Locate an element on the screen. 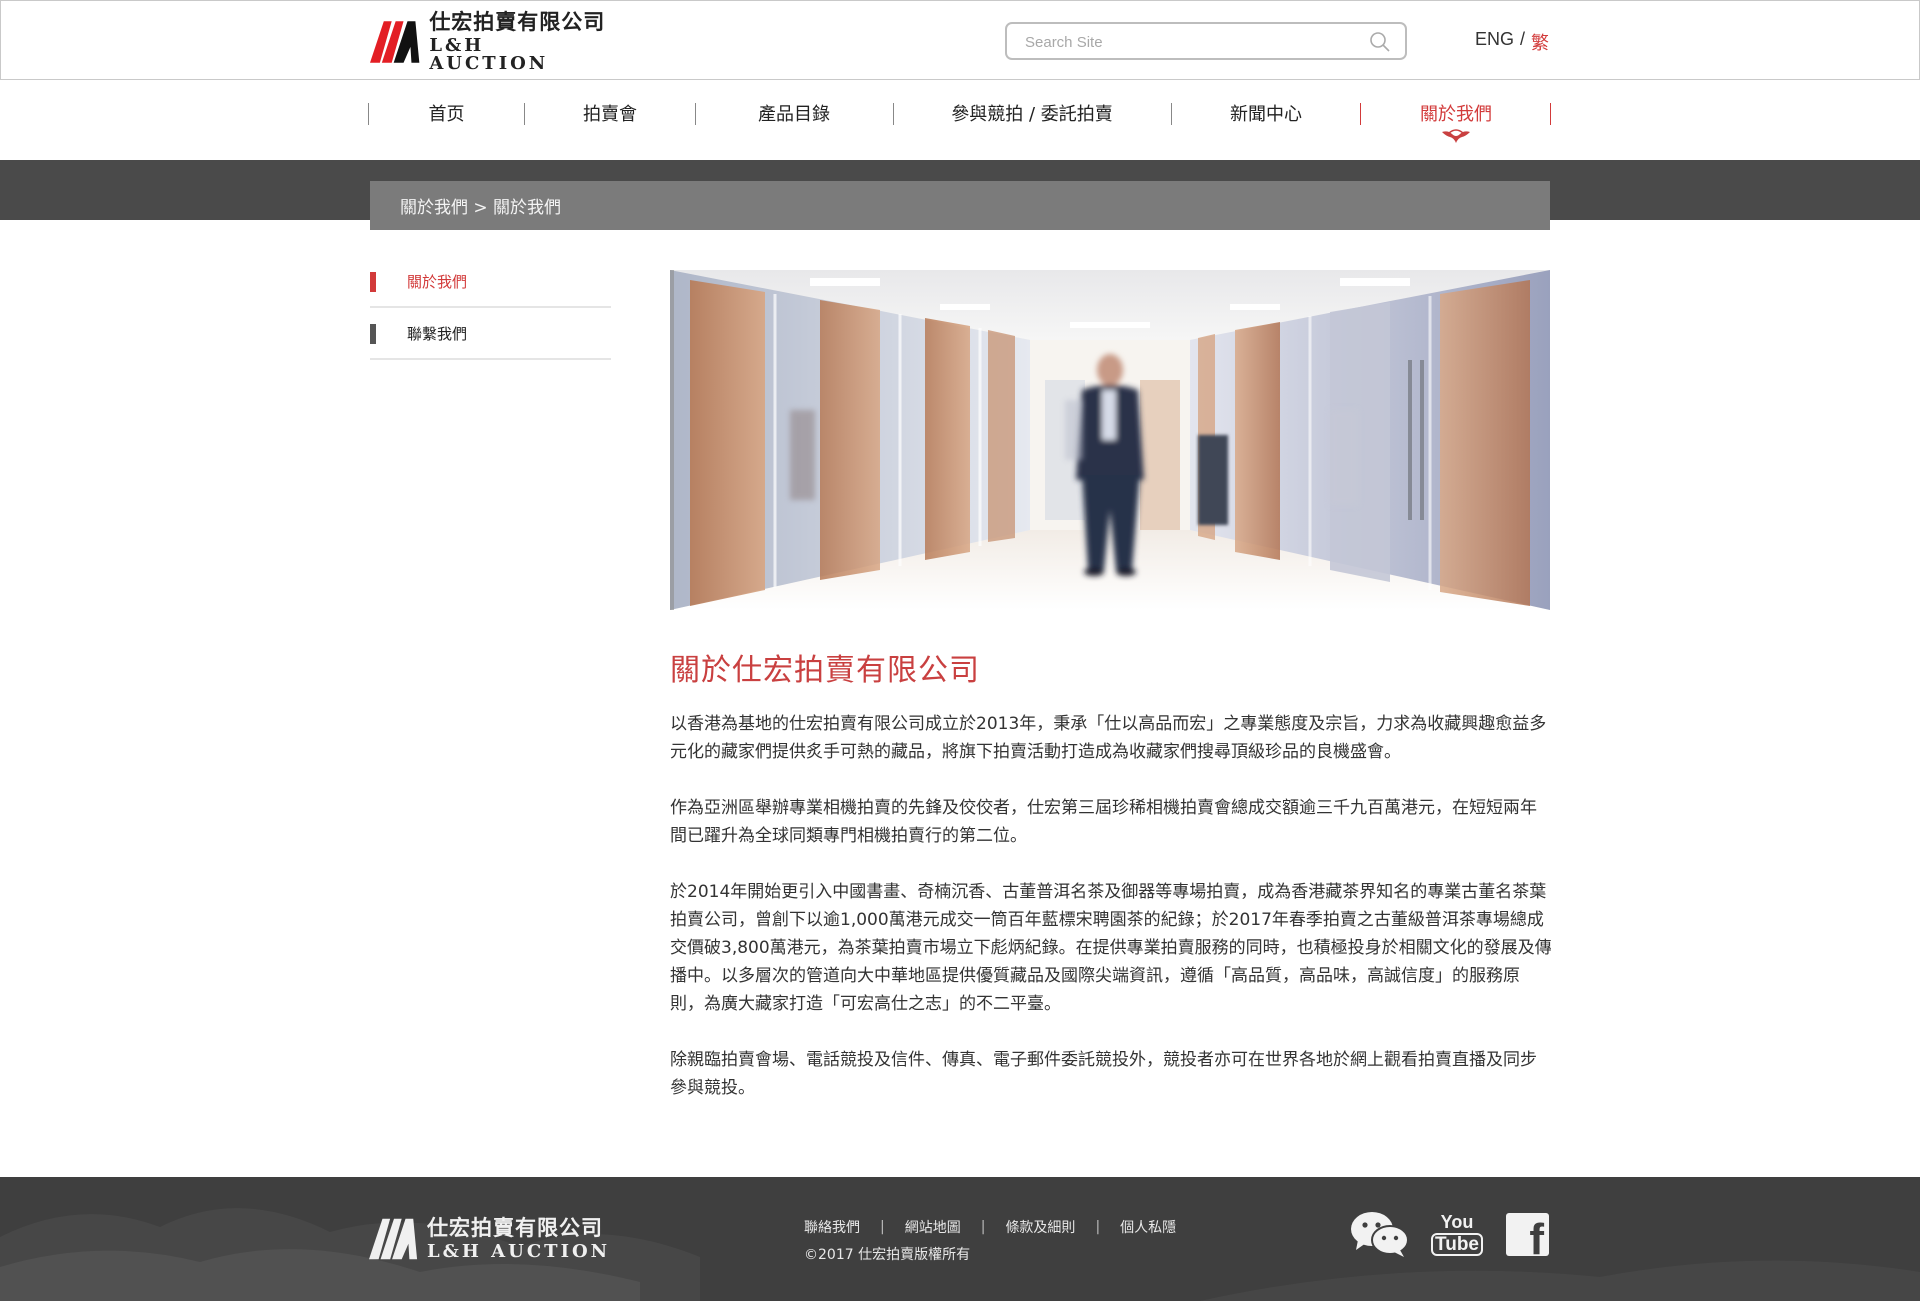  footer-link-privacy: 個人私隱 is located at coordinates (1148, 1227).